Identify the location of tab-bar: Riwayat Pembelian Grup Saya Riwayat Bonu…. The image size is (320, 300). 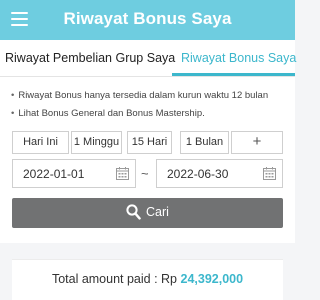
(148, 58).